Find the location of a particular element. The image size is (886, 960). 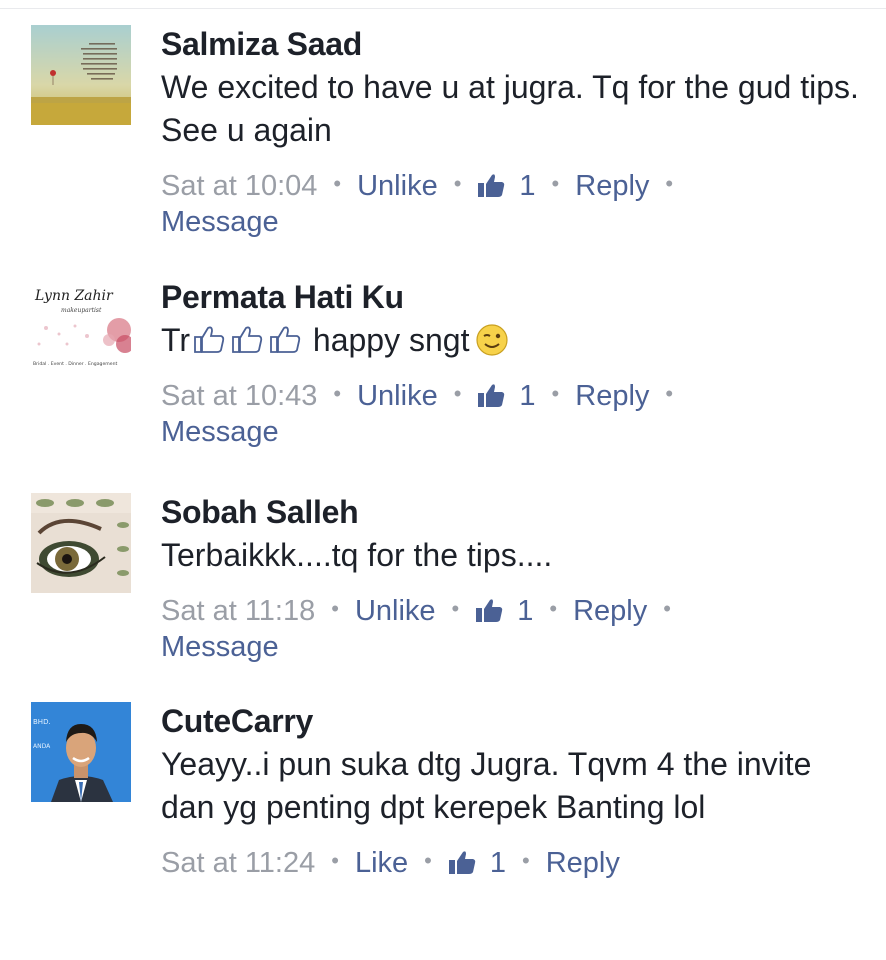

avatar-subtitle: makeupartist is located at coordinates (81, 310).